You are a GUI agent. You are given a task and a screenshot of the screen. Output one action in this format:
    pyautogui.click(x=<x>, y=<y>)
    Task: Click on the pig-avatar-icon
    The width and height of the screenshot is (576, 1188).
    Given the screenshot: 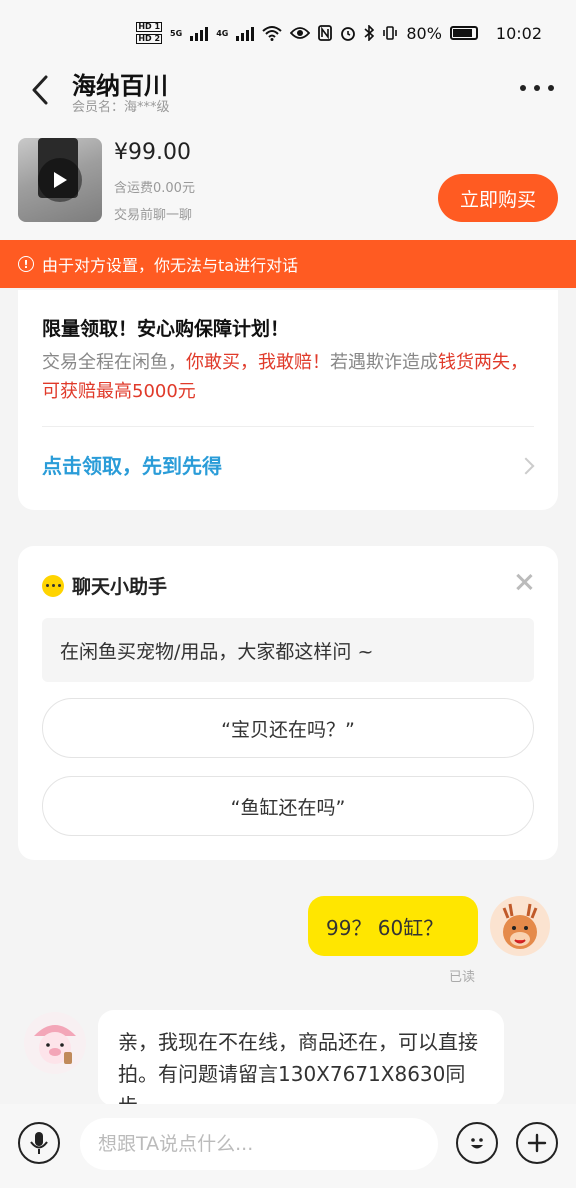 What is the action you would take?
    pyautogui.click(x=55, y=1044)
    